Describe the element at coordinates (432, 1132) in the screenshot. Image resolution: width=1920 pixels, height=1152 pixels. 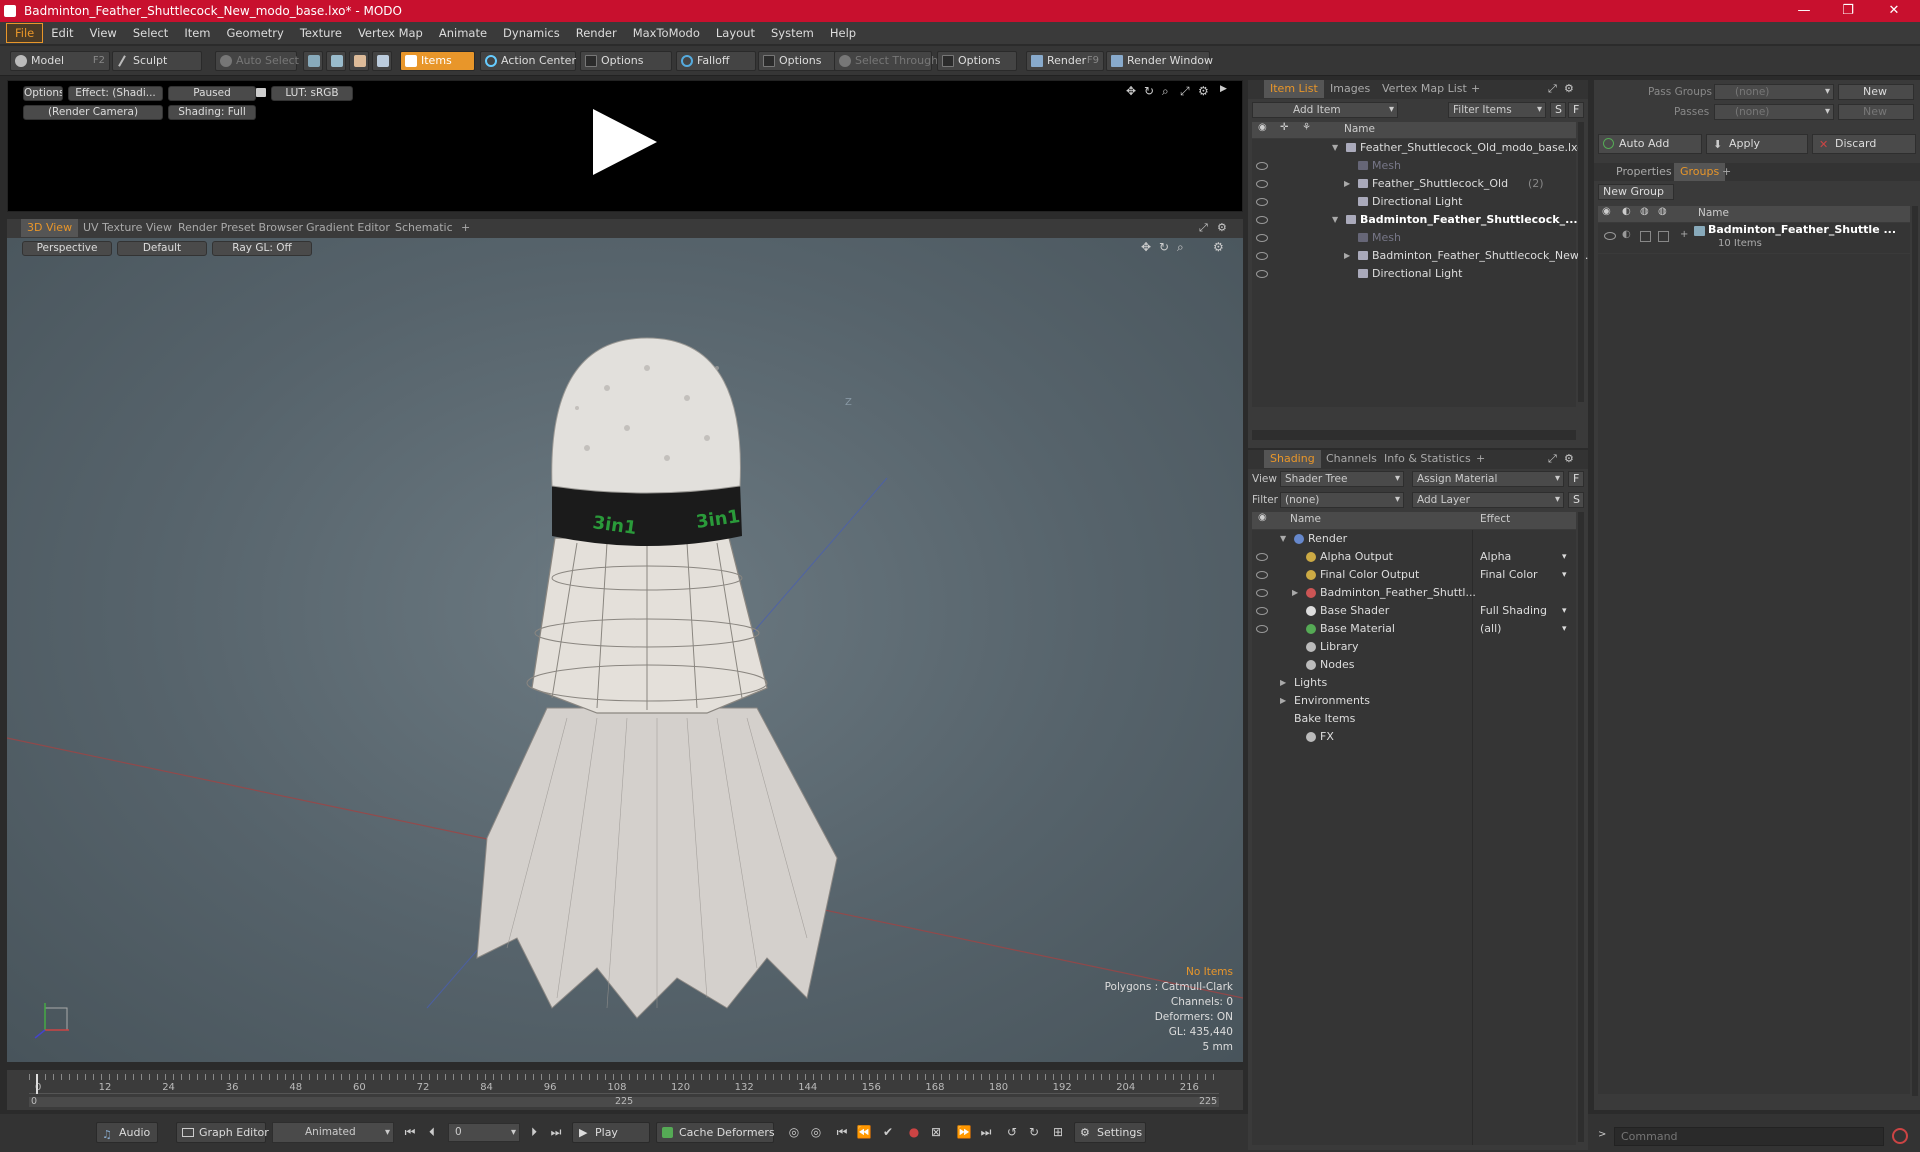
I see `prev-frame-icon: ⏴` at that location.